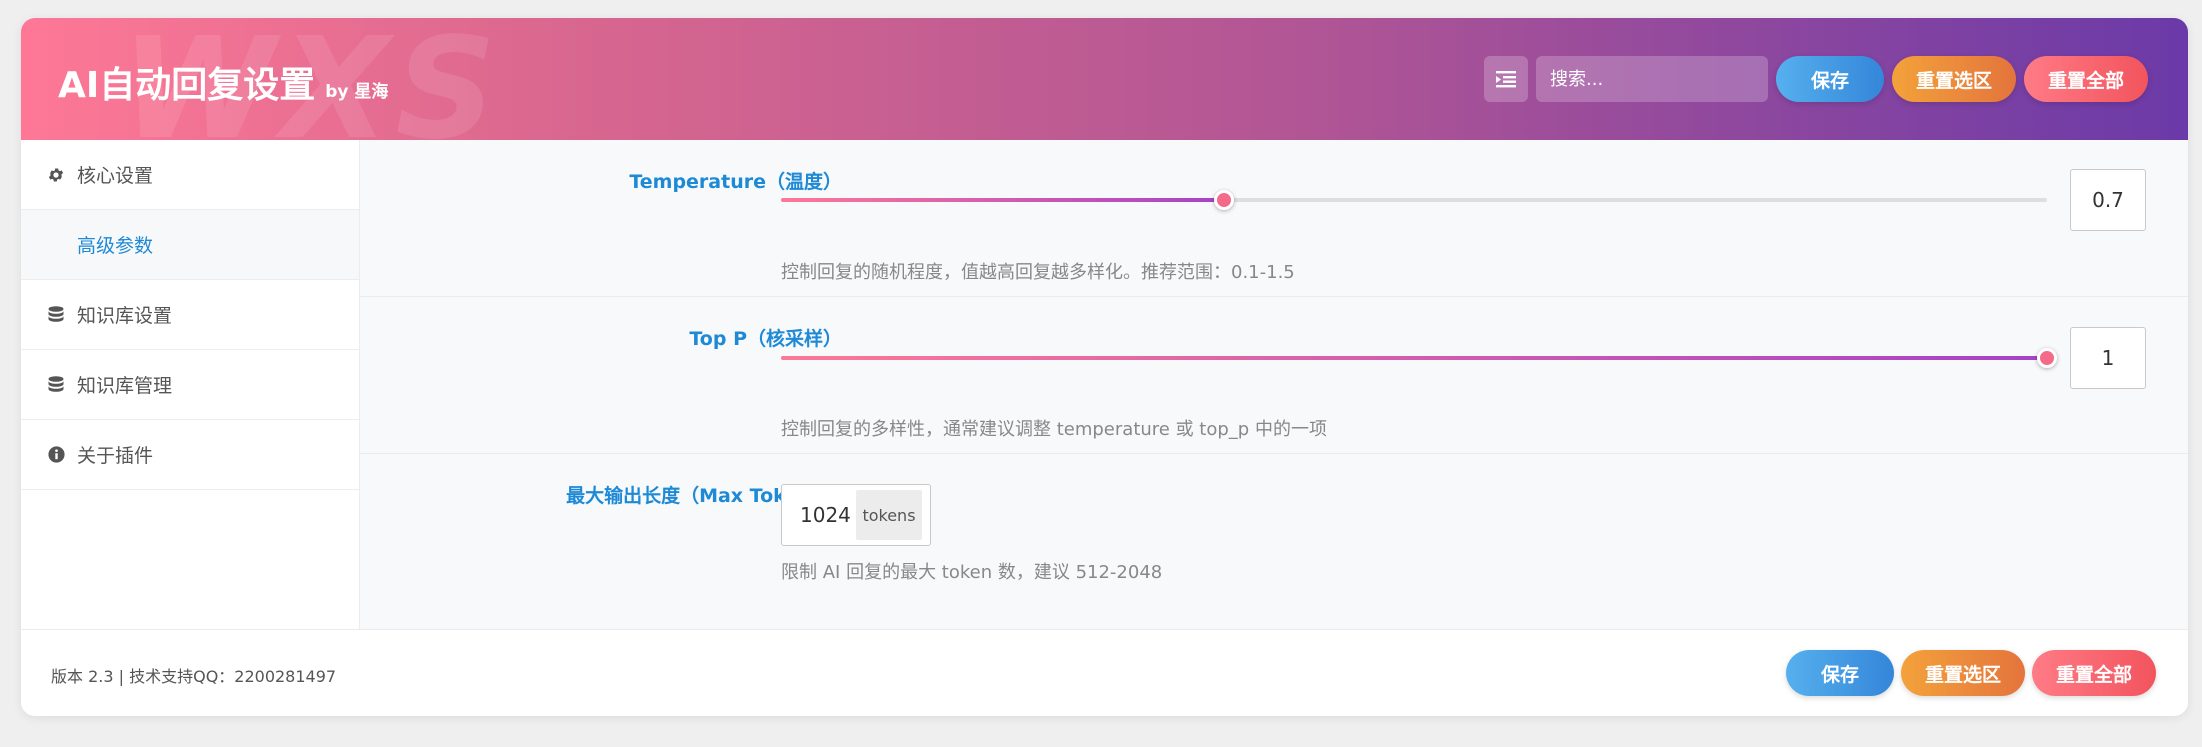 The image size is (2202, 747). What do you see at coordinates (2108, 200) in the screenshot?
I see `temperature-value-input: 0.7` at bounding box center [2108, 200].